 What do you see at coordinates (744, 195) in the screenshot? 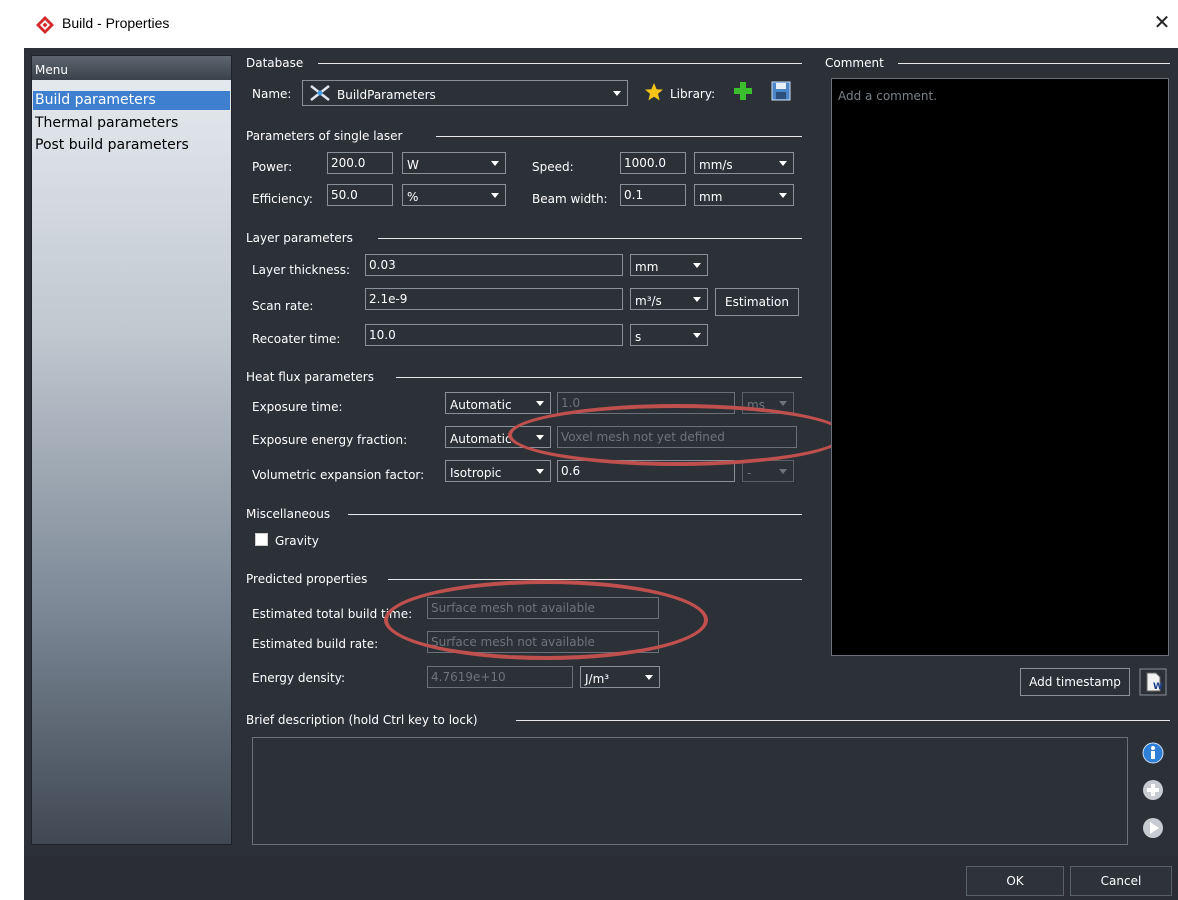
I see `beam-width-unit-select: mm` at bounding box center [744, 195].